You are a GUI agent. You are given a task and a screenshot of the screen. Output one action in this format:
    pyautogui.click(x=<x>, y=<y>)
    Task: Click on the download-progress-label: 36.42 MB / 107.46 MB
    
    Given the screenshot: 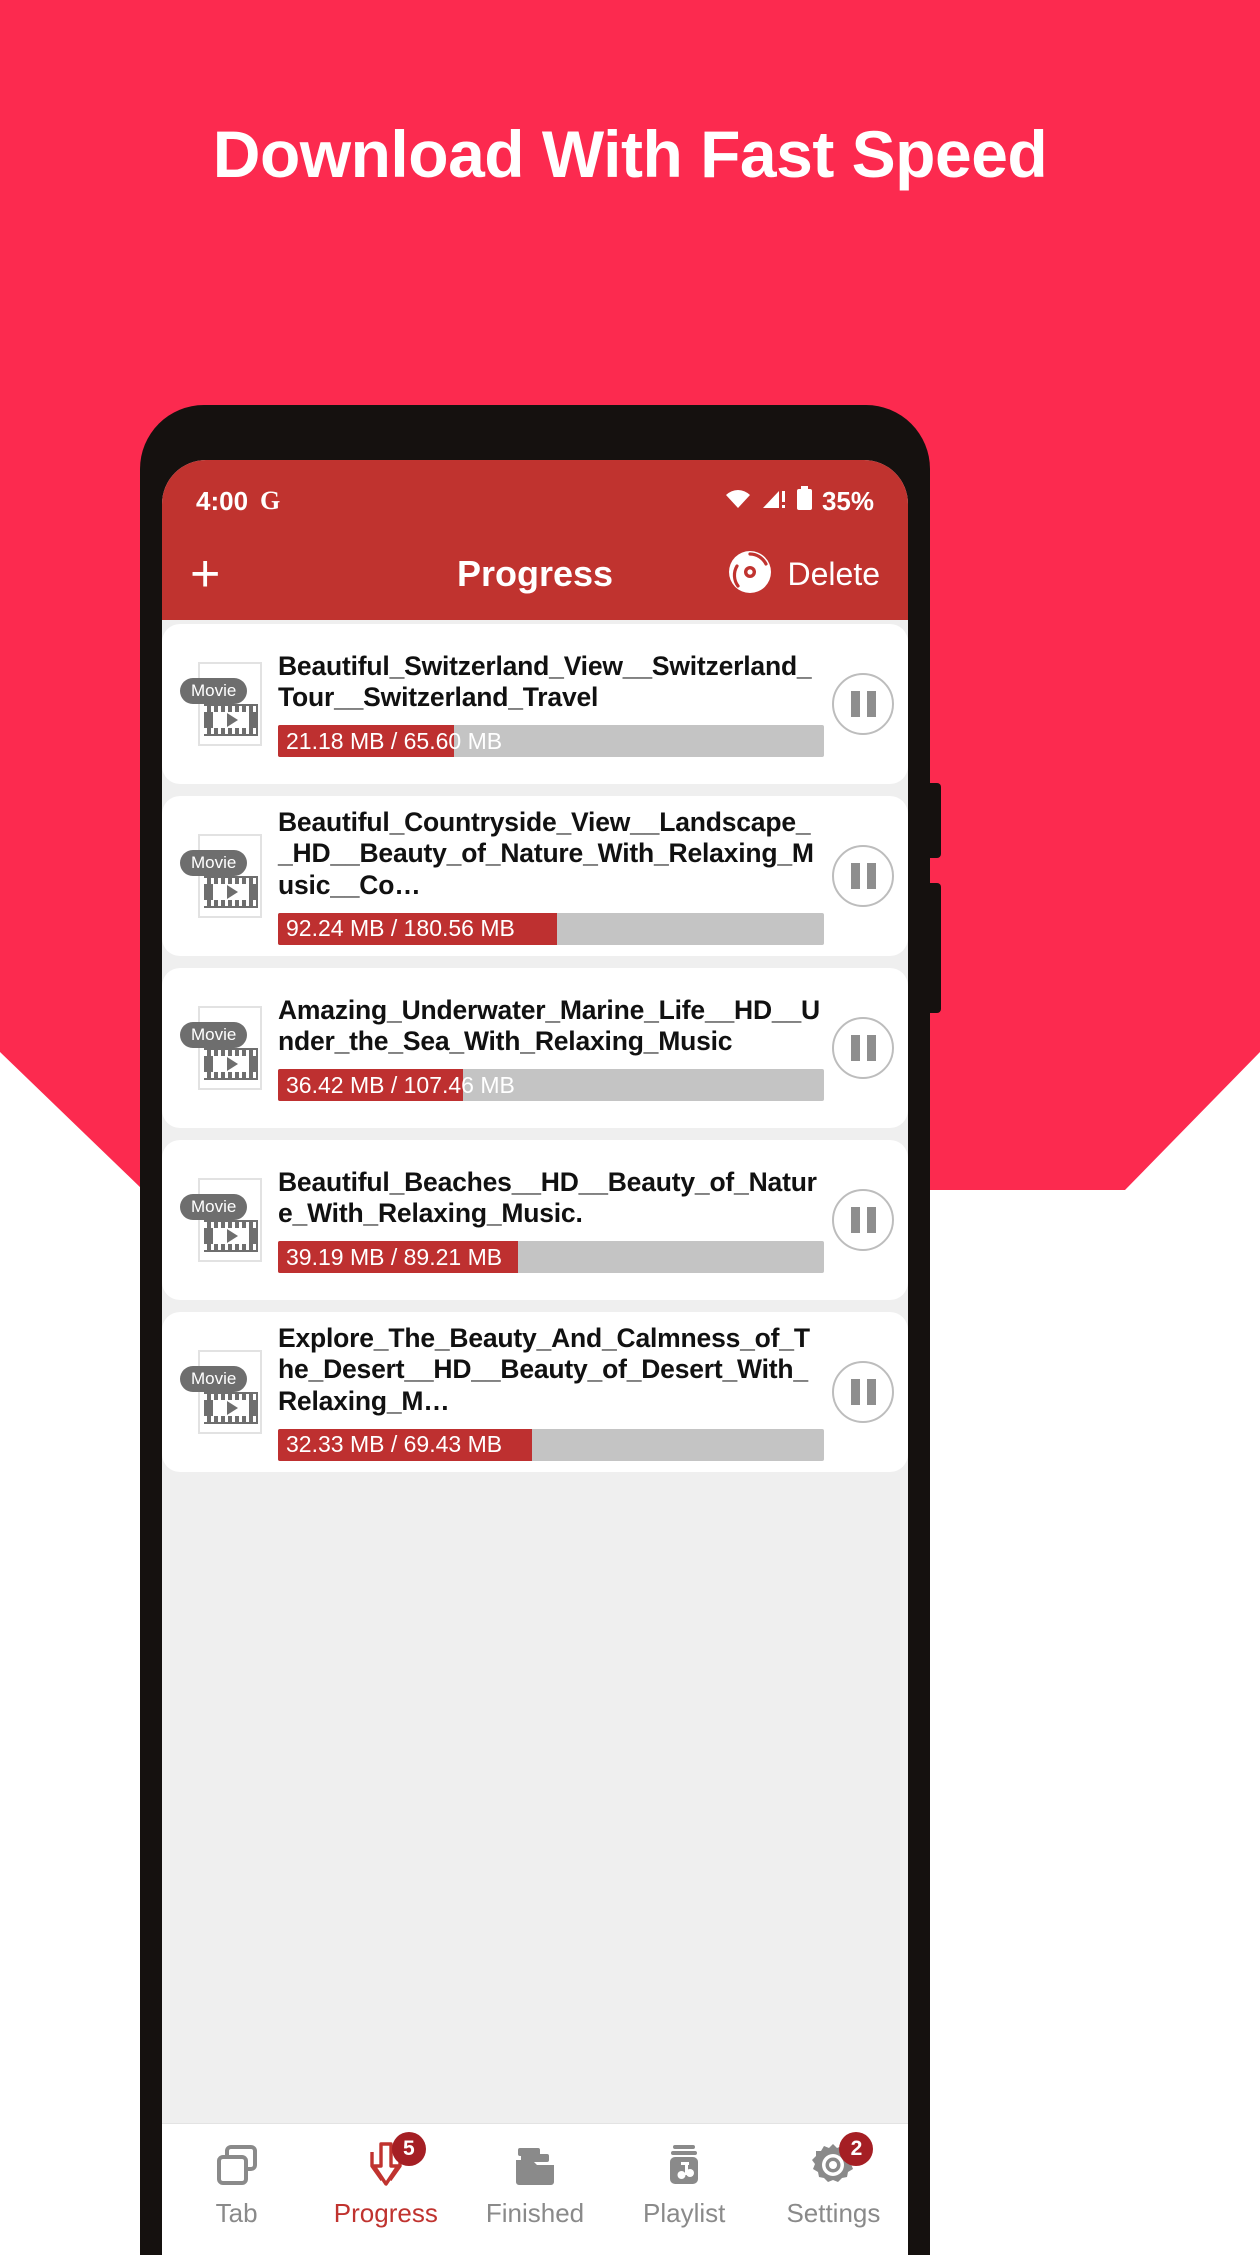 What is the action you would take?
    pyautogui.click(x=400, y=1084)
    